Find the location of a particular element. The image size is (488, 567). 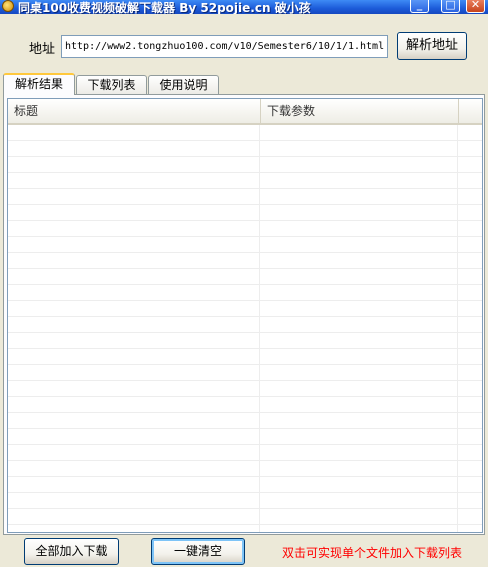

maximize-button: □ is located at coordinates (450, 6).